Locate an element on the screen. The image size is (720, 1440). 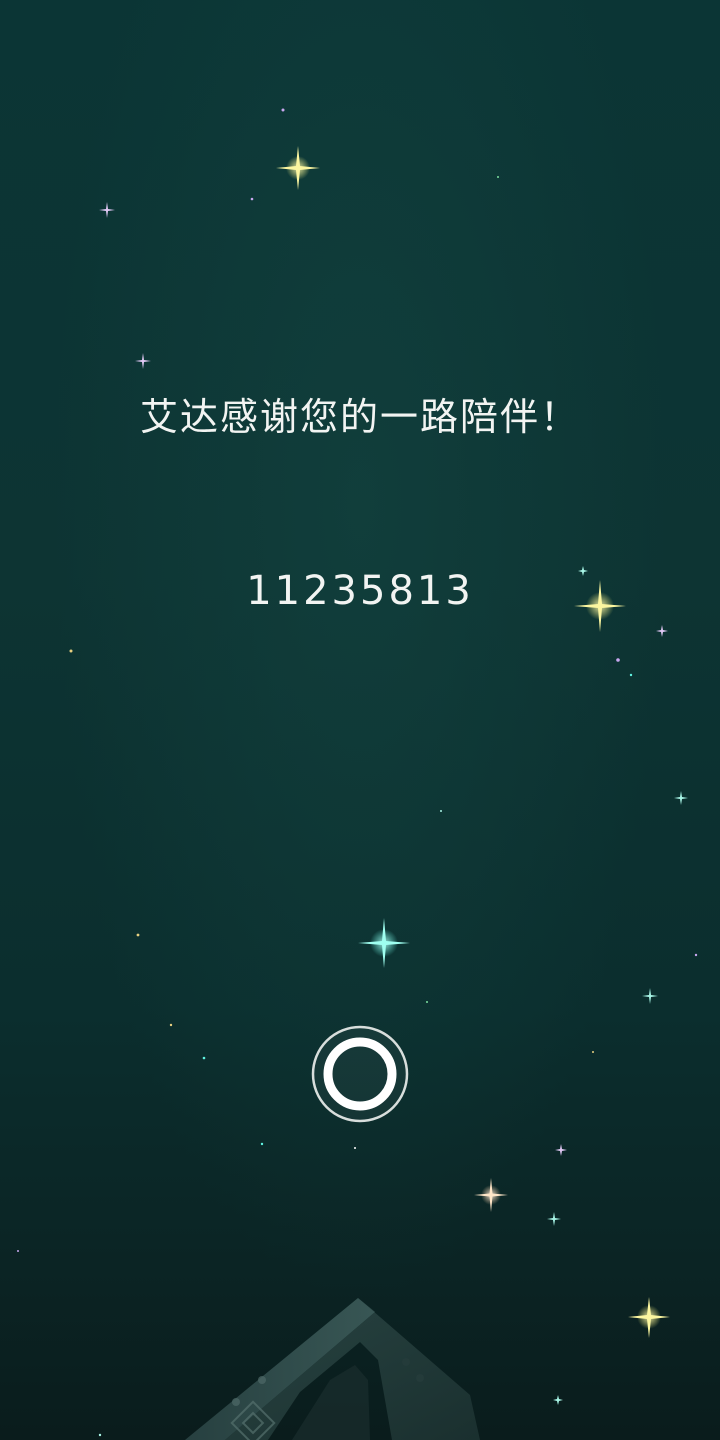
continue-button is located at coordinates (360, 1074).